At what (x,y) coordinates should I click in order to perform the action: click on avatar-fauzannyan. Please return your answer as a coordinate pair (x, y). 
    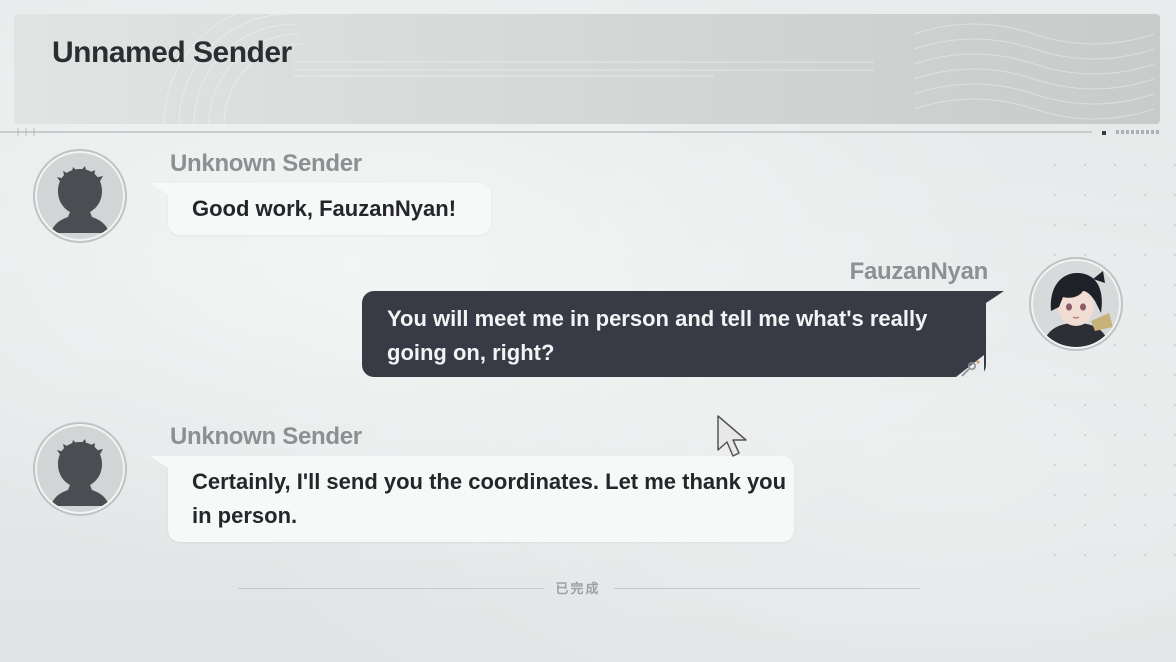
    Looking at the image, I should click on (1076, 304).